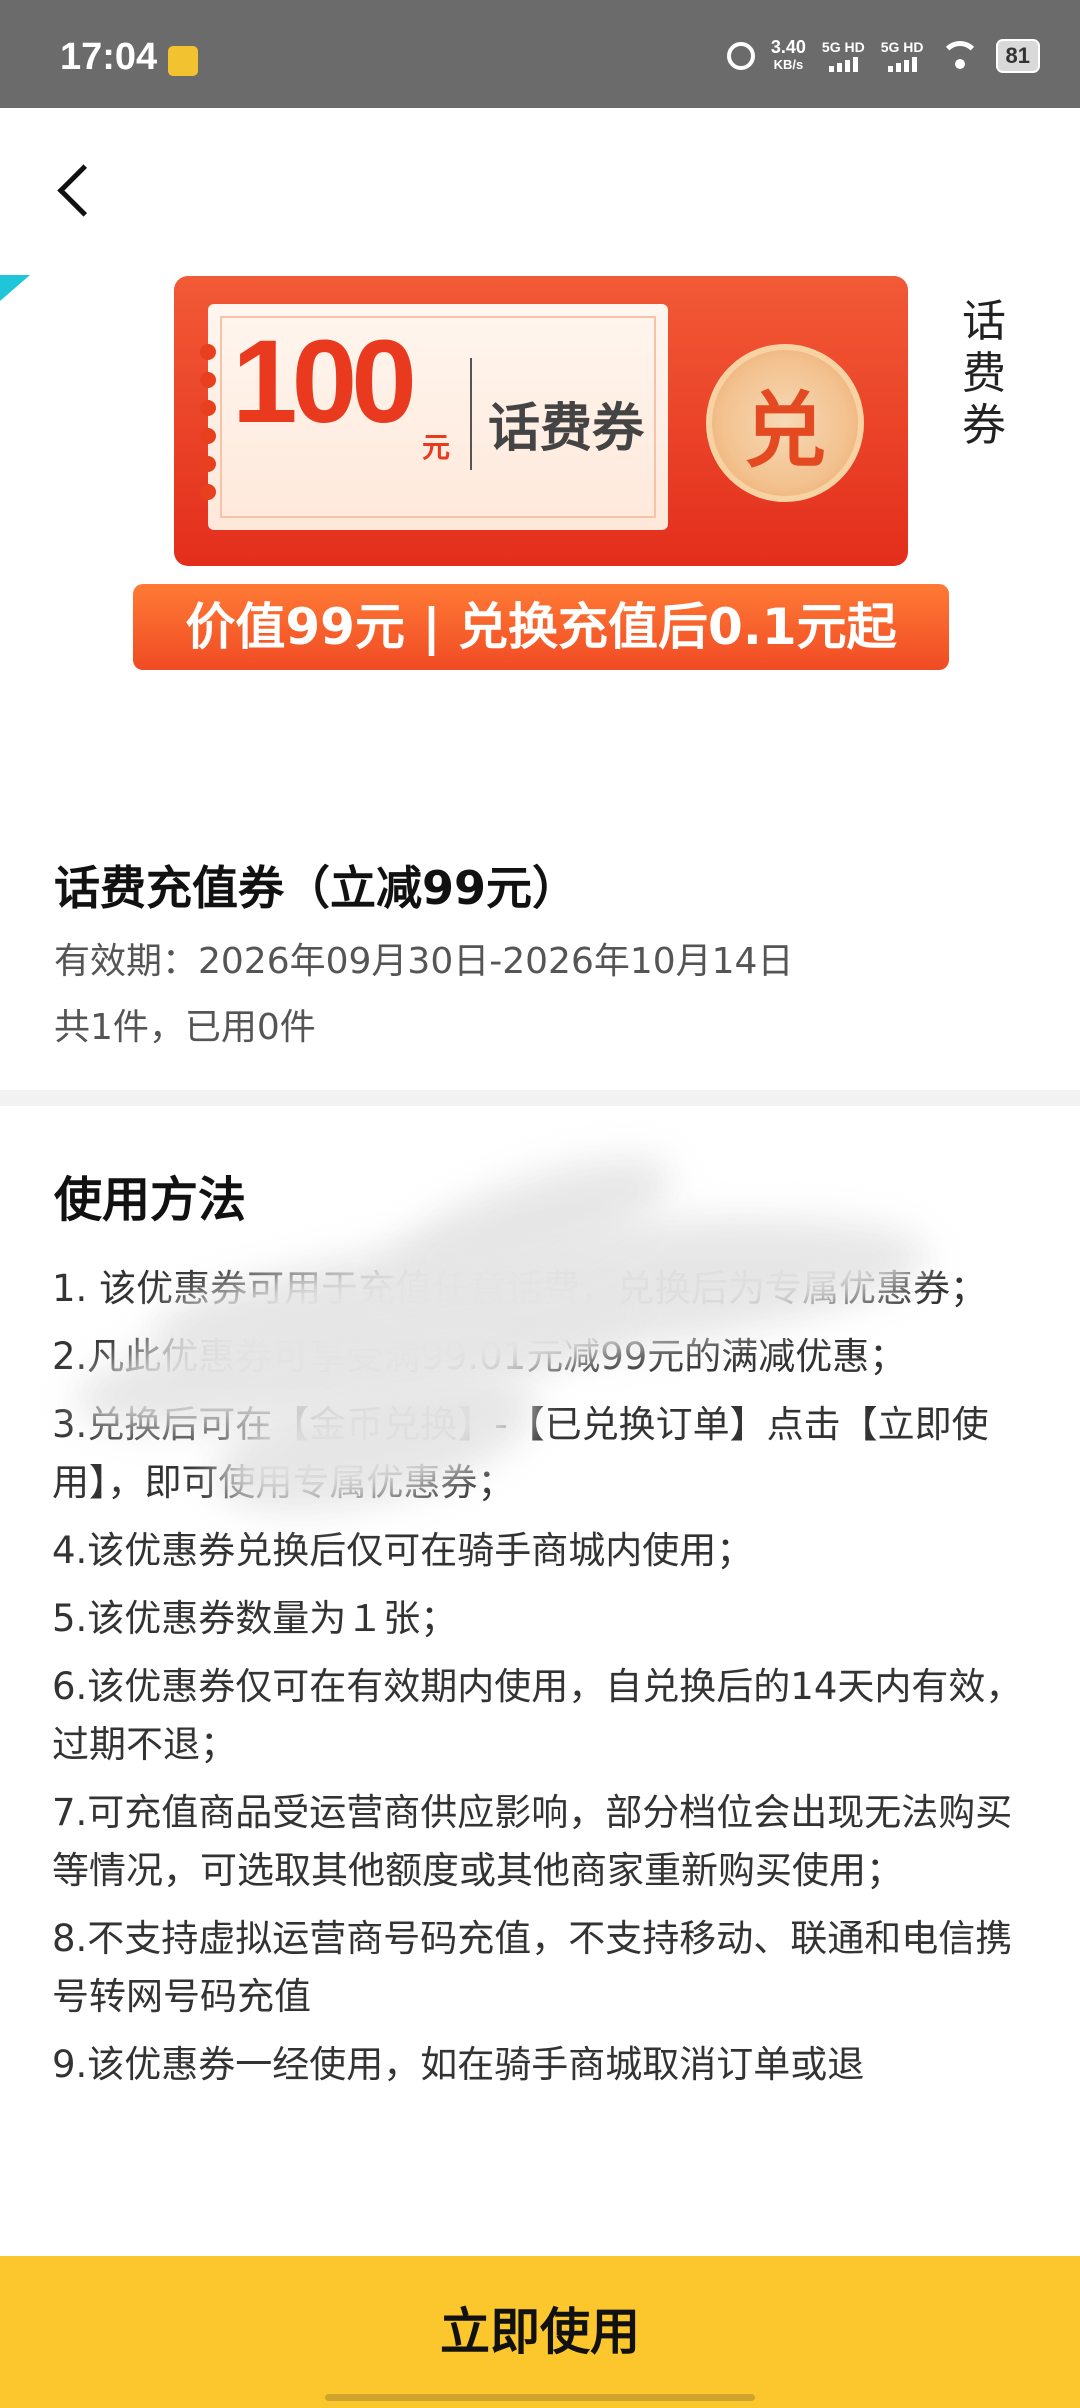 The image size is (1080, 2408). Describe the element at coordinates (424, 961) in the screenshot. I see `coupon-validity: 有效期：2026年09月30日-2026年10月14日` at that location.